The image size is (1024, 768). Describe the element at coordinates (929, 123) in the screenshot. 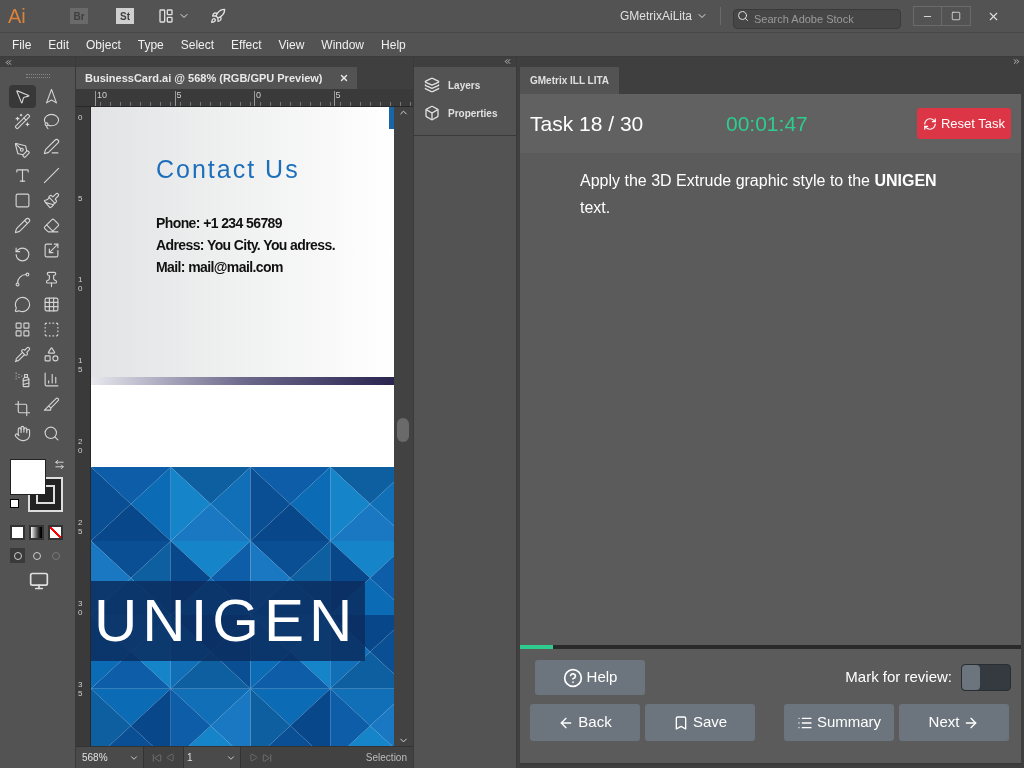

I see `refresh-icon` at that location.